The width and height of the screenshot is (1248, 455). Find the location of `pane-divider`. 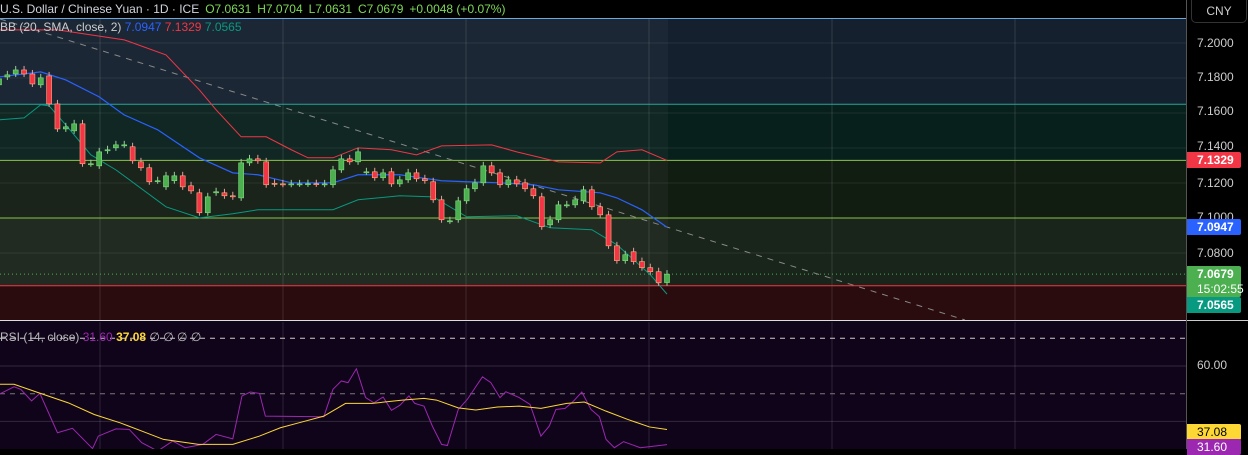

pane-divider is located at coordinates (1217, 320).